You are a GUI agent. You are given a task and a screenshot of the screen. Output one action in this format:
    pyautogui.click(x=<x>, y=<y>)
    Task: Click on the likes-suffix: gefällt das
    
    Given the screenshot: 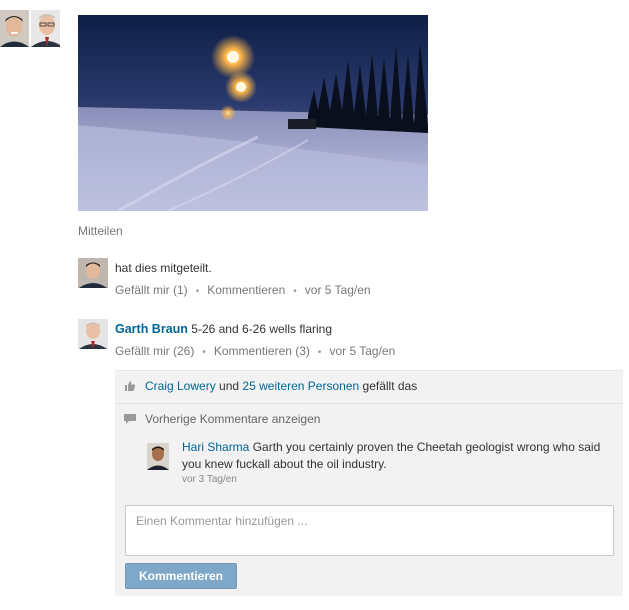 What is the action you would take?
    pyautogui.click(x=390, y=386)
    